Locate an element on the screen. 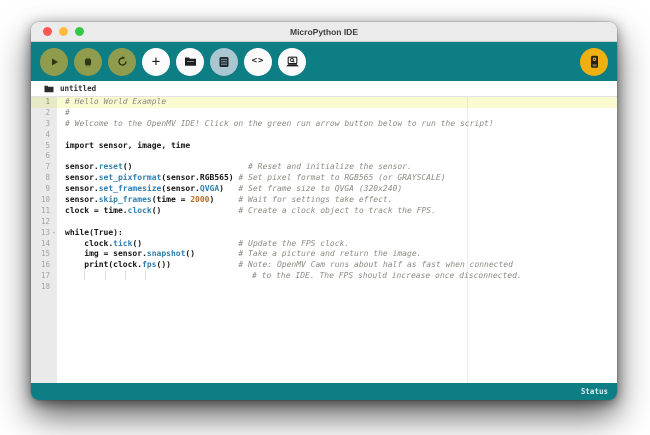 The image size is (650, 435). code-line: 12 is located at coordinates (324, 222).